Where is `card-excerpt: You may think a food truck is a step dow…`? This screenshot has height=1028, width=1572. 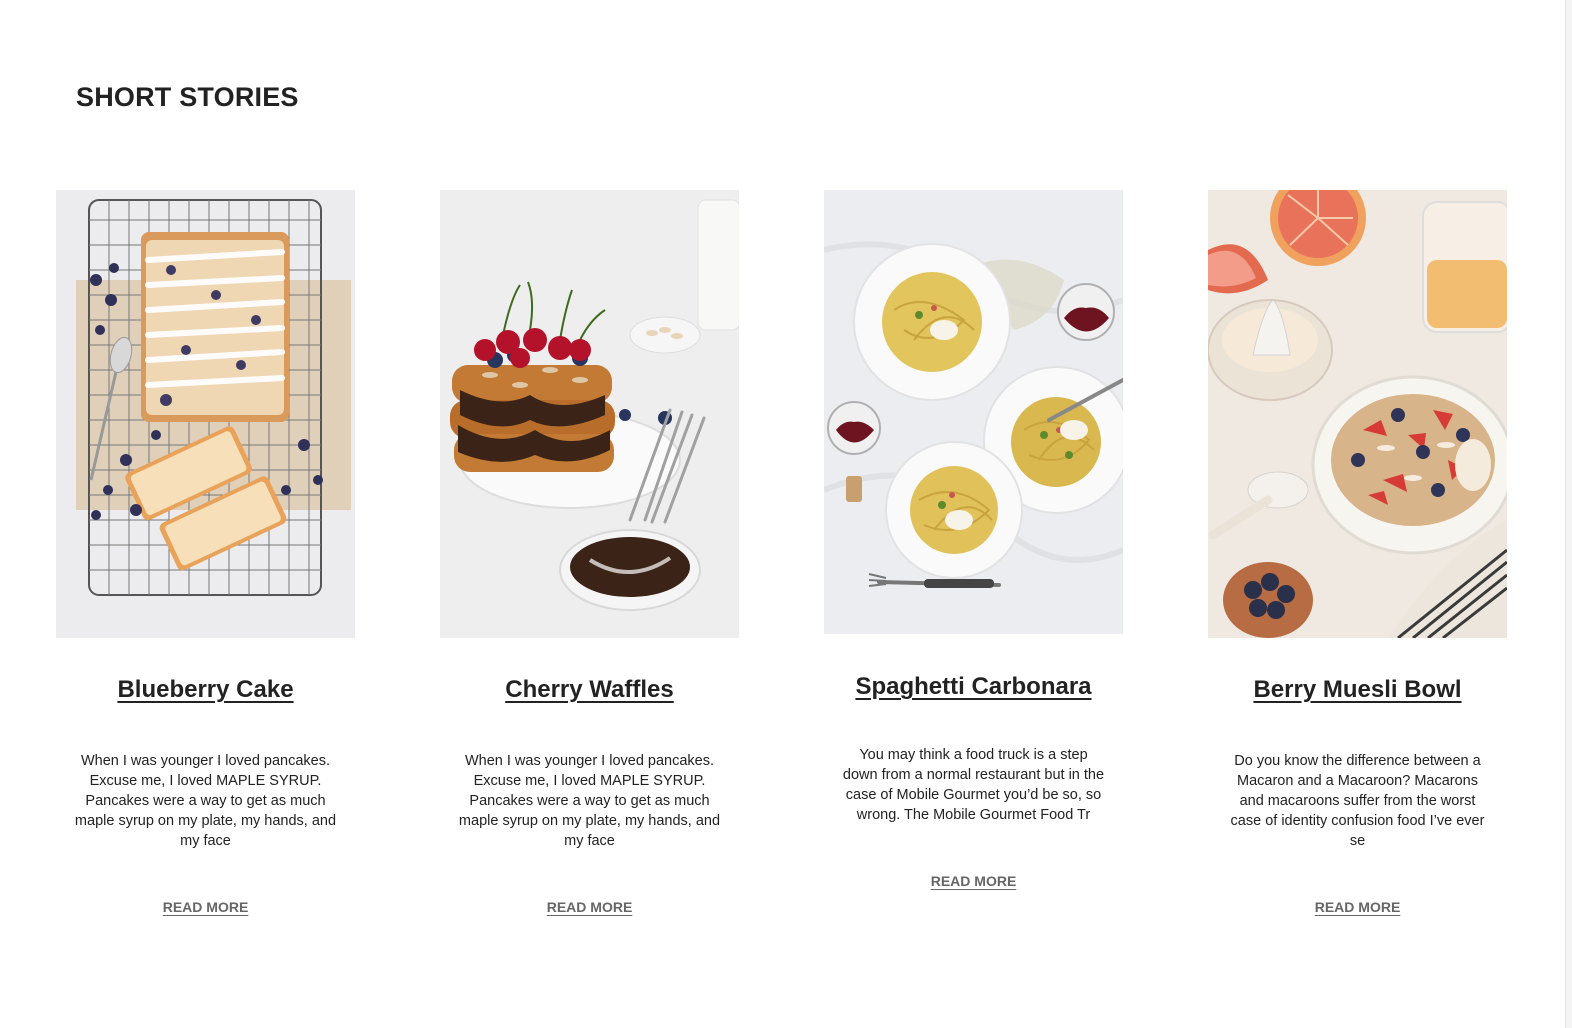
card-excerpt: You may think a food truck is a step dow… is located at coordinates (973, 785).